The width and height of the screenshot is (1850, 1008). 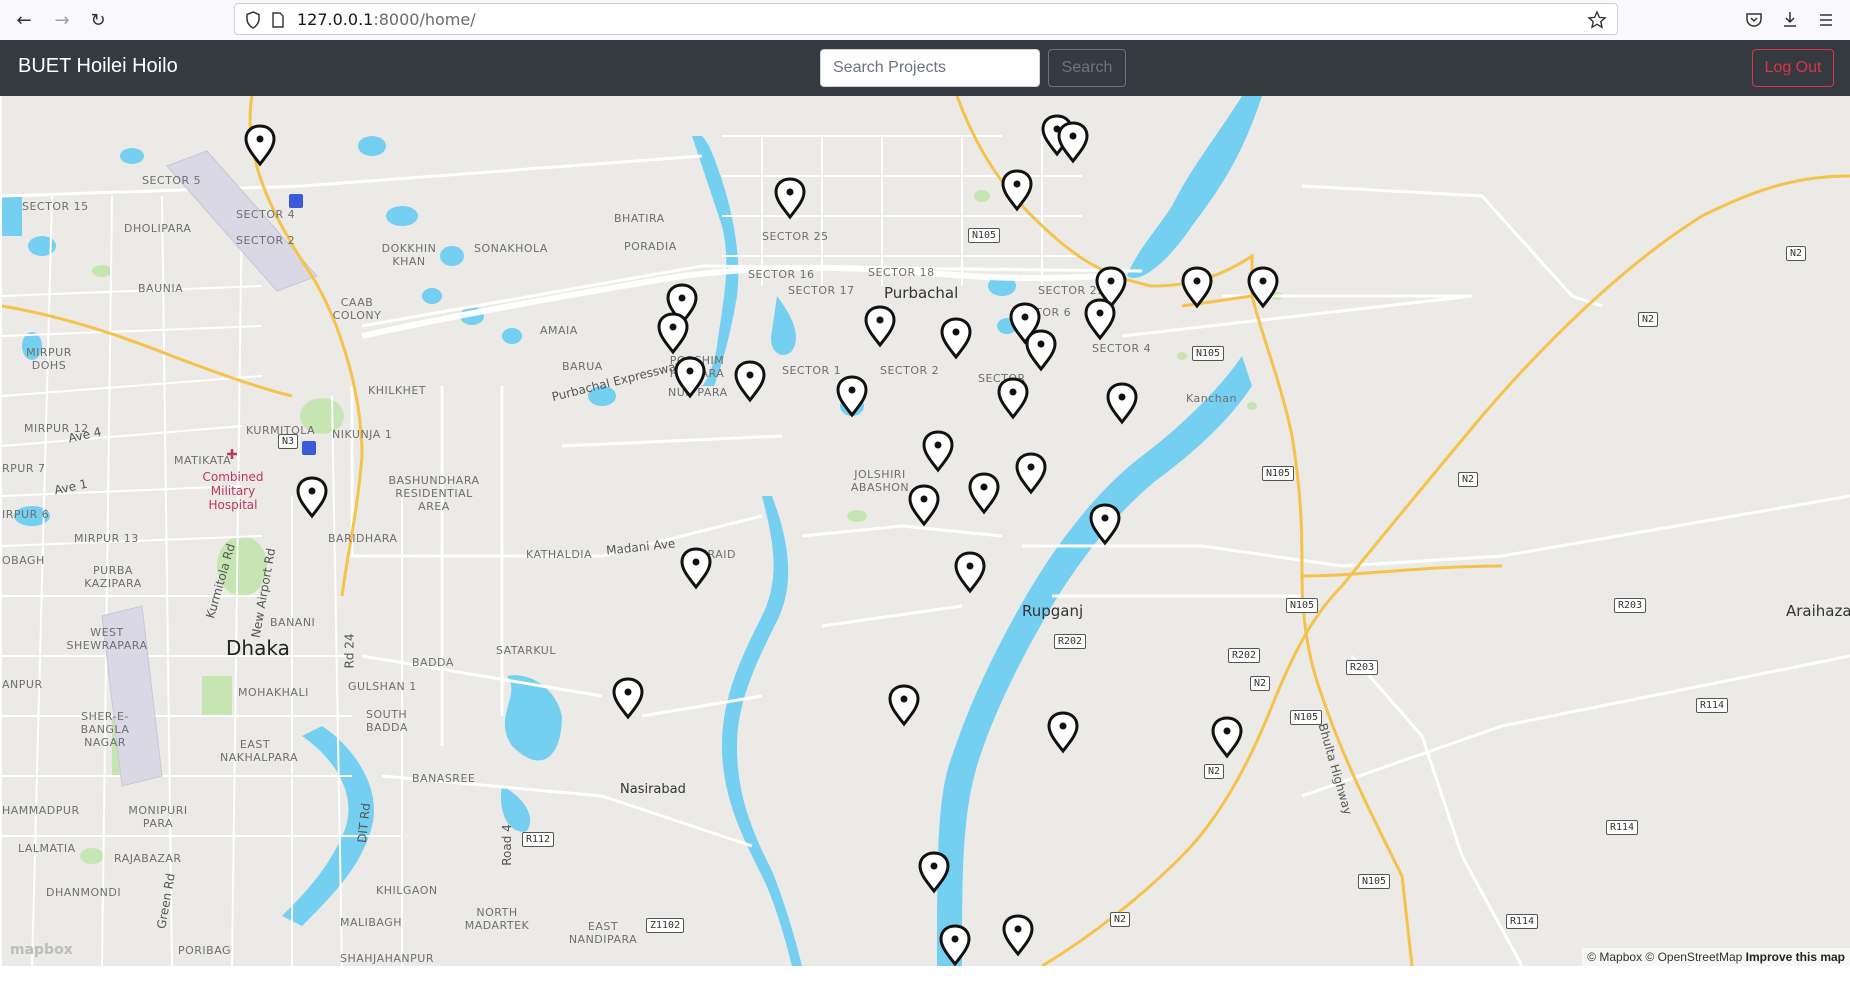 I want to click on menu-icon, so click(x=1826, y=20).